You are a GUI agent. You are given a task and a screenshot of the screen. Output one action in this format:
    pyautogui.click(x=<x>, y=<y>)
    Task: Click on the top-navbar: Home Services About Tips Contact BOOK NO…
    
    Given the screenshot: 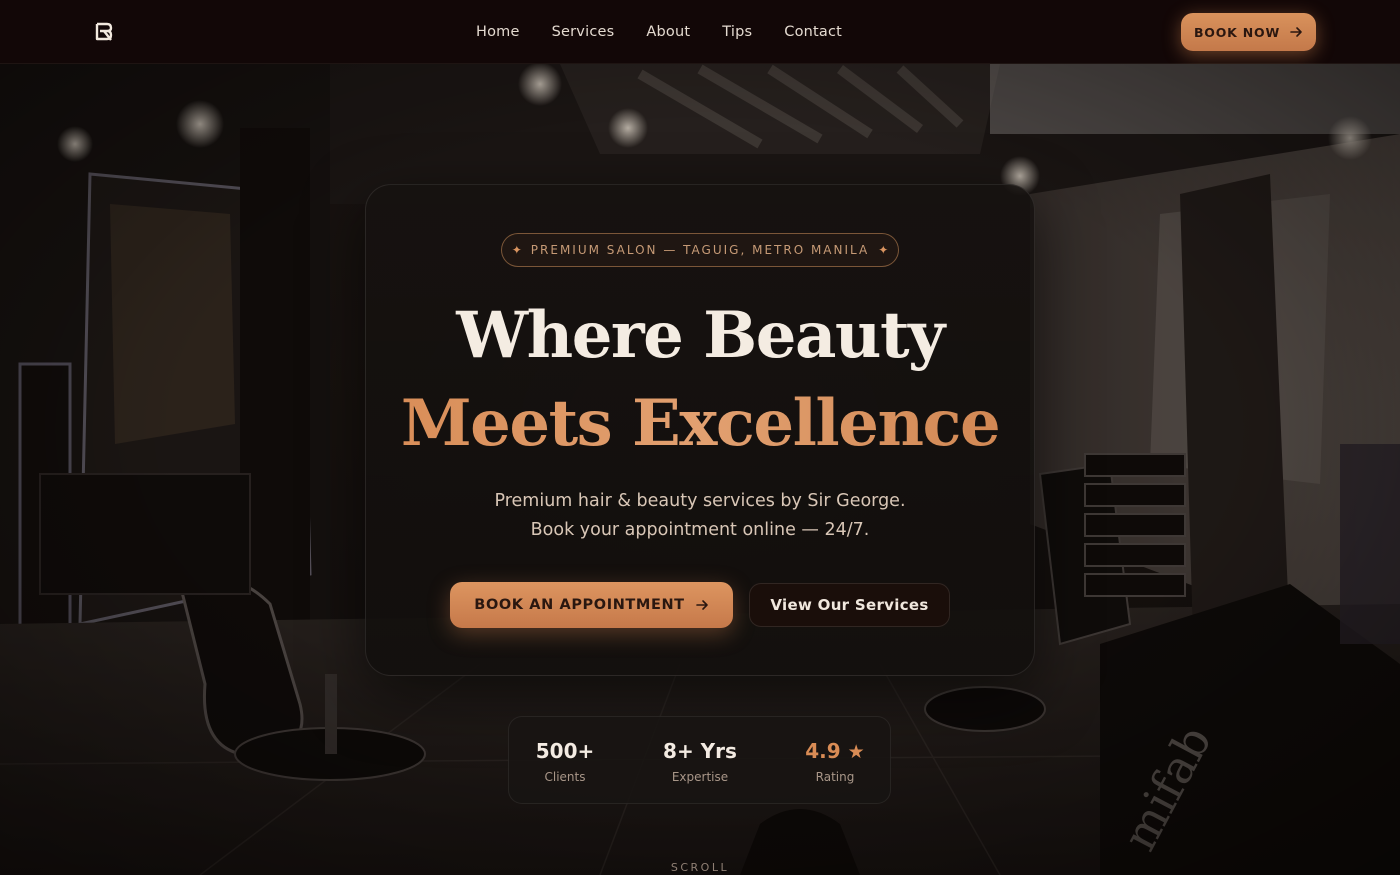 What is the action you would take?
    pyautogui.click(x=700, y=32)
    